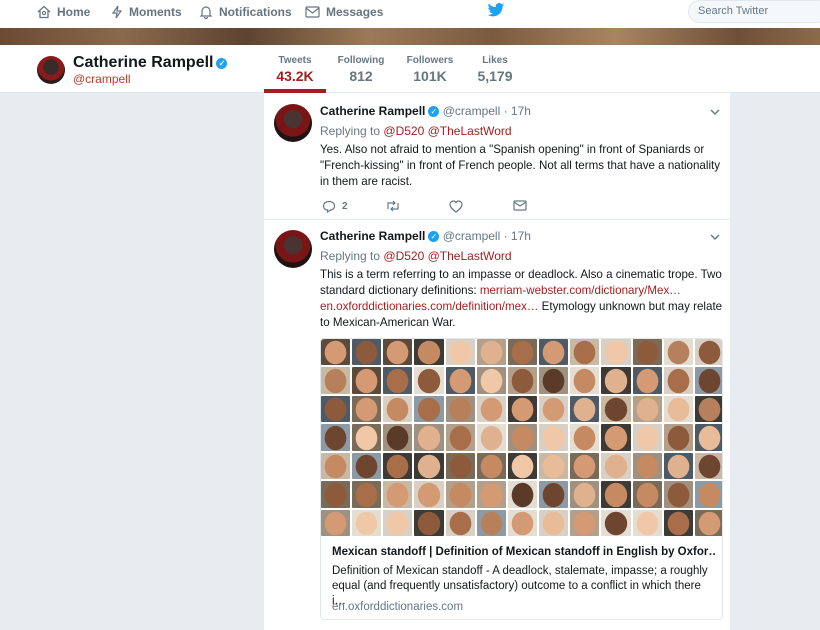 The image size is (820, 630). I want to click on reply-icon, so click(329, 206).